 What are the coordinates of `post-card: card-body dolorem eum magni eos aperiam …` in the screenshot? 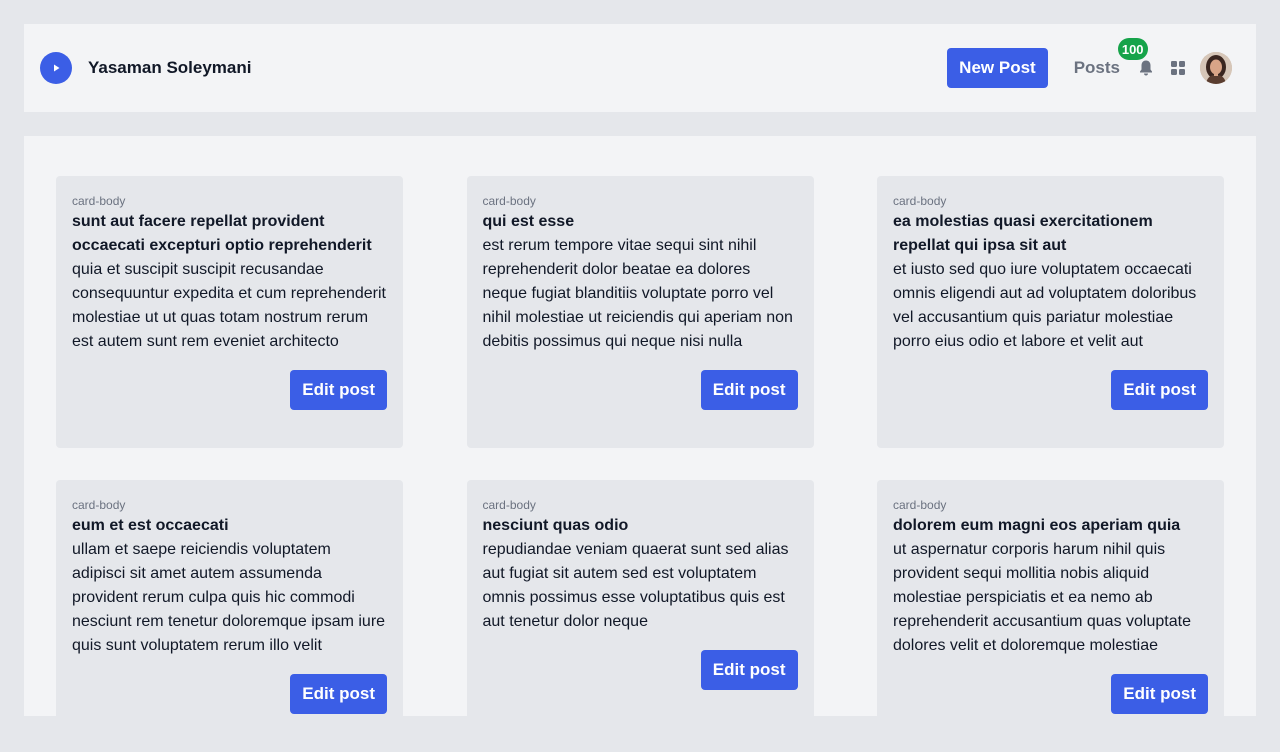 It's located at (1050, 616).